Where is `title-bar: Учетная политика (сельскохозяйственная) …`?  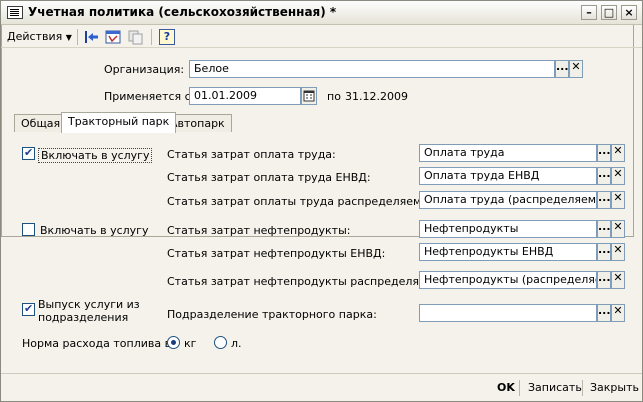 title-bar: Учетная политика (сельскохозяйственная) … is located at coordinates (321, 13).